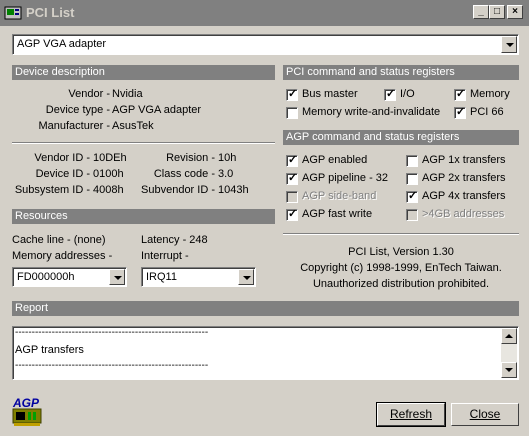 The height and width of the screenshot is (436, 529). Describe the element at coordinates (62, 158) in the screenshot. I see `vendor-id-label: Vendor ID -` at that location.